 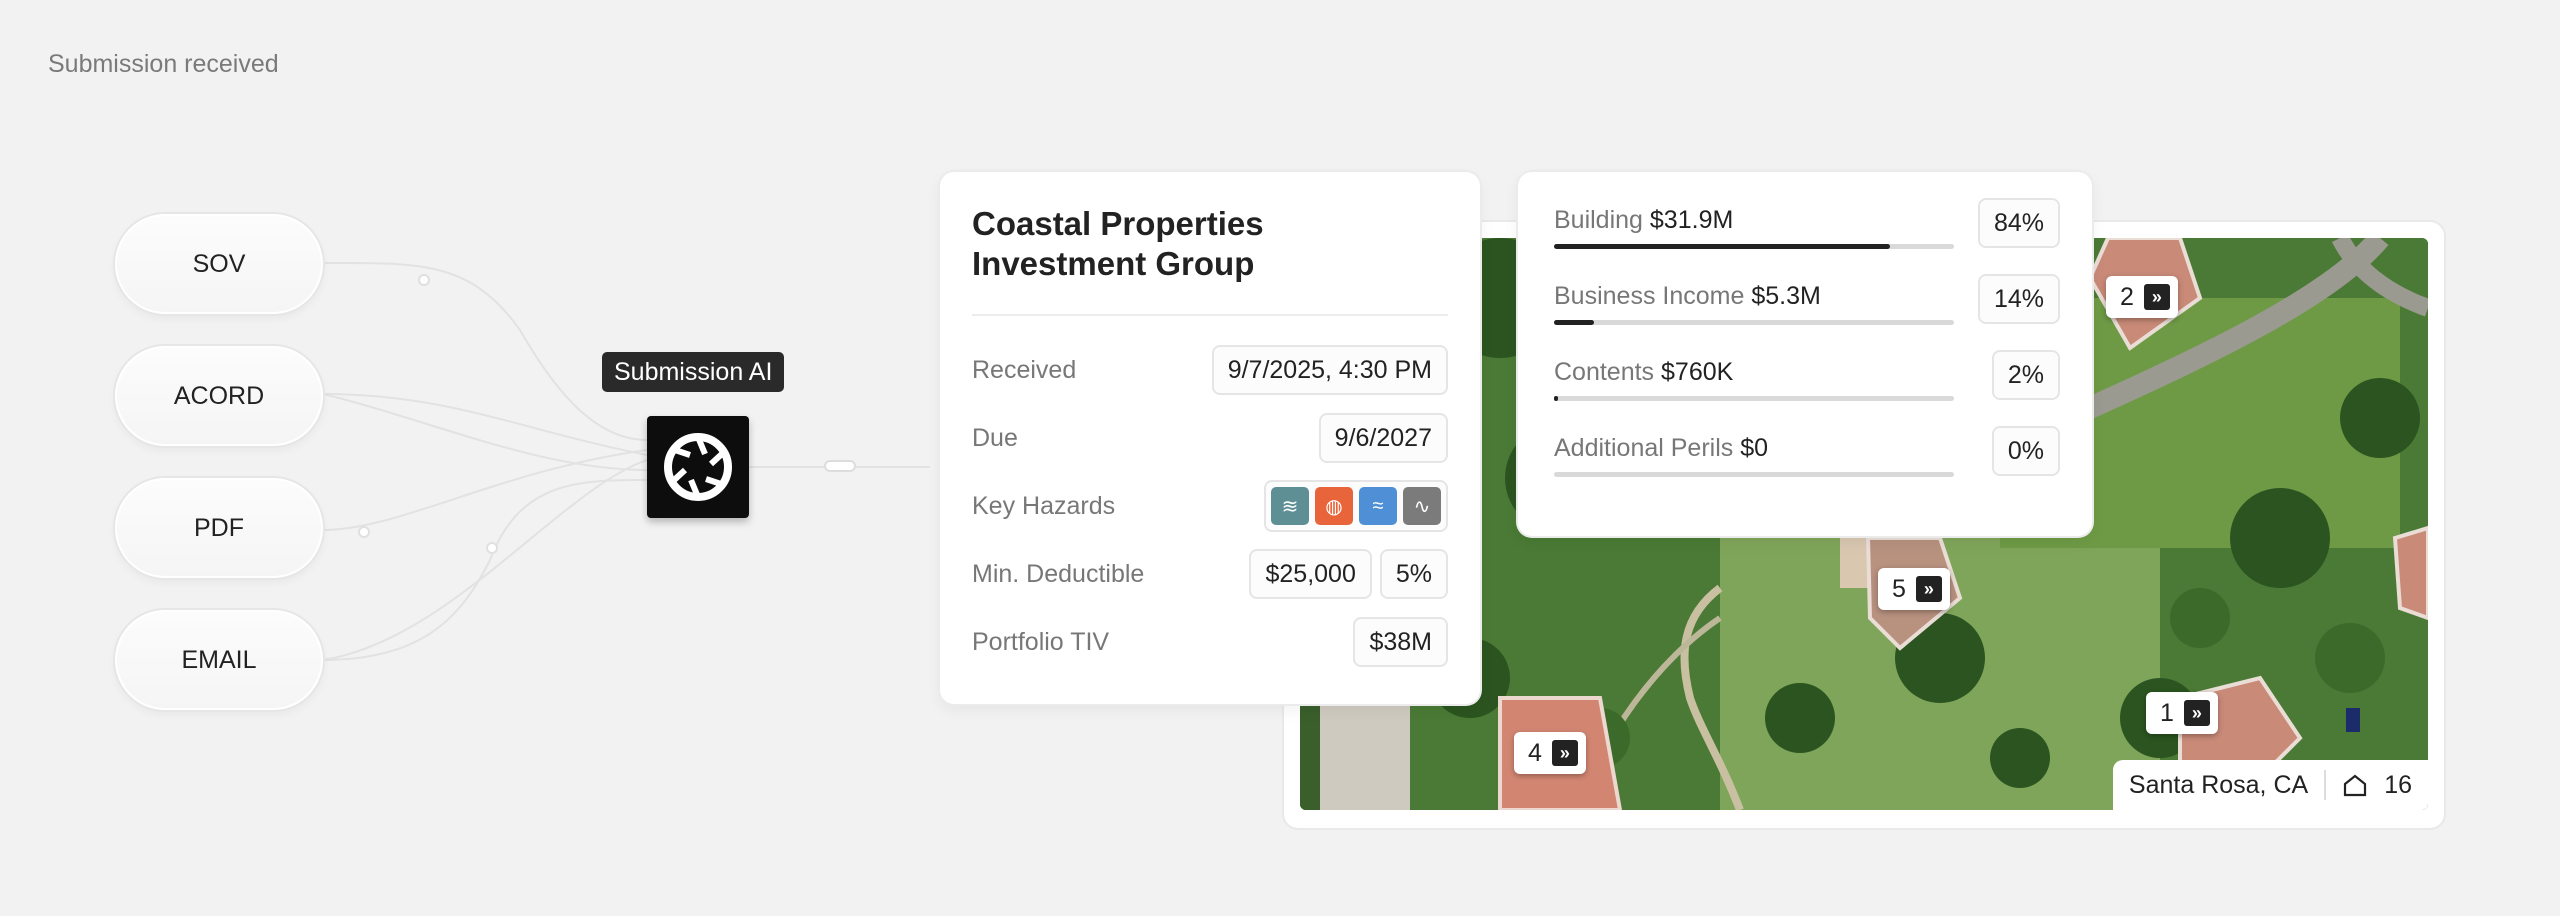 What do you see at coordinates (219, 264) in the screenshot?
I see `source-sov: SOV` at bounding box center [219, 264].